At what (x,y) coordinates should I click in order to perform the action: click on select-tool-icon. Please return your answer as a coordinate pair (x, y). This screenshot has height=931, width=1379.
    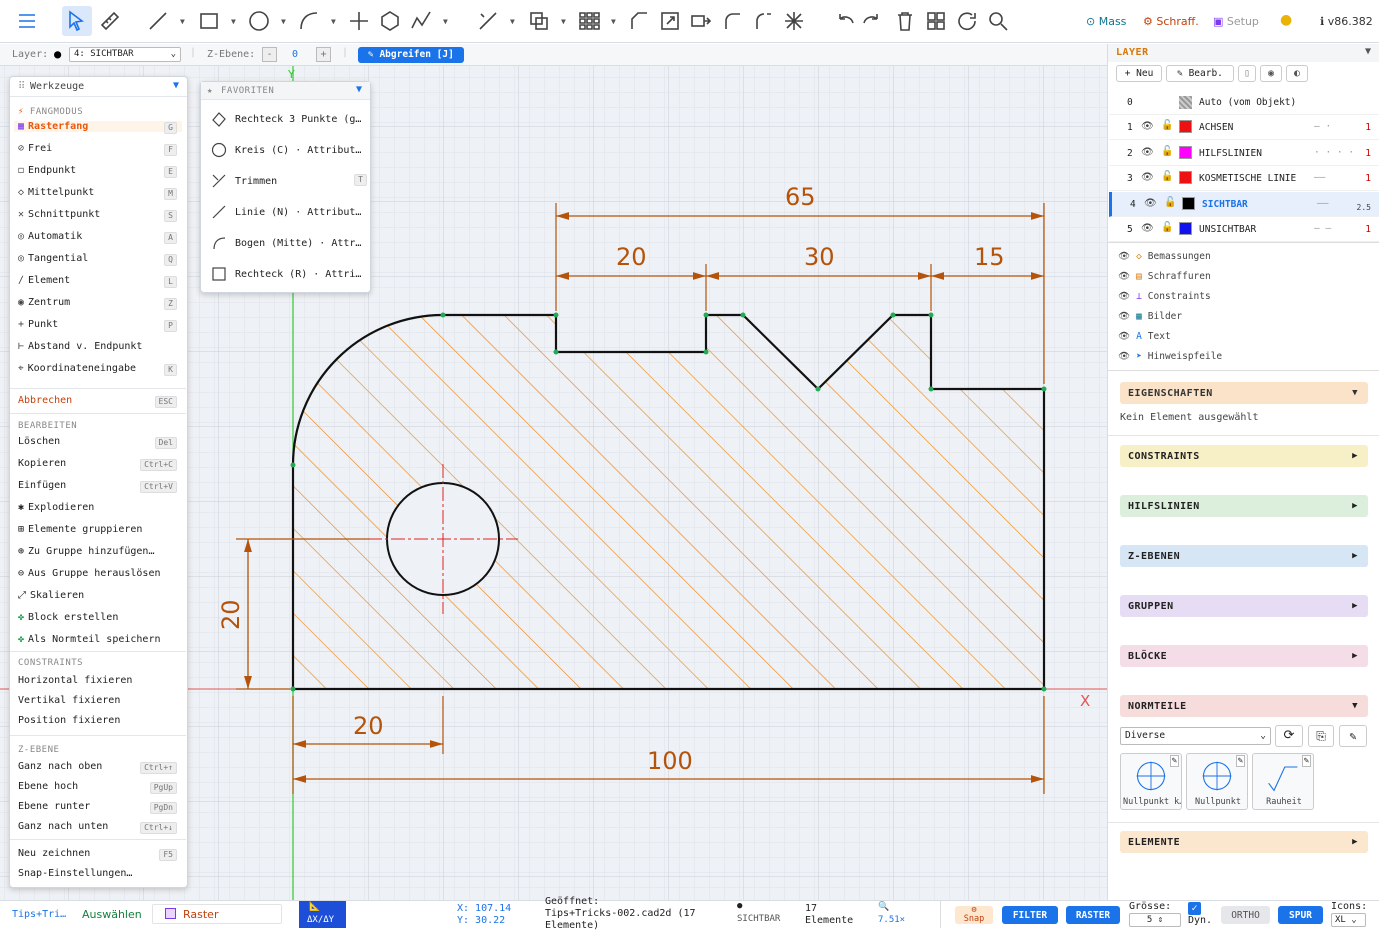
    Looking at the image, I should click on (77, 21).